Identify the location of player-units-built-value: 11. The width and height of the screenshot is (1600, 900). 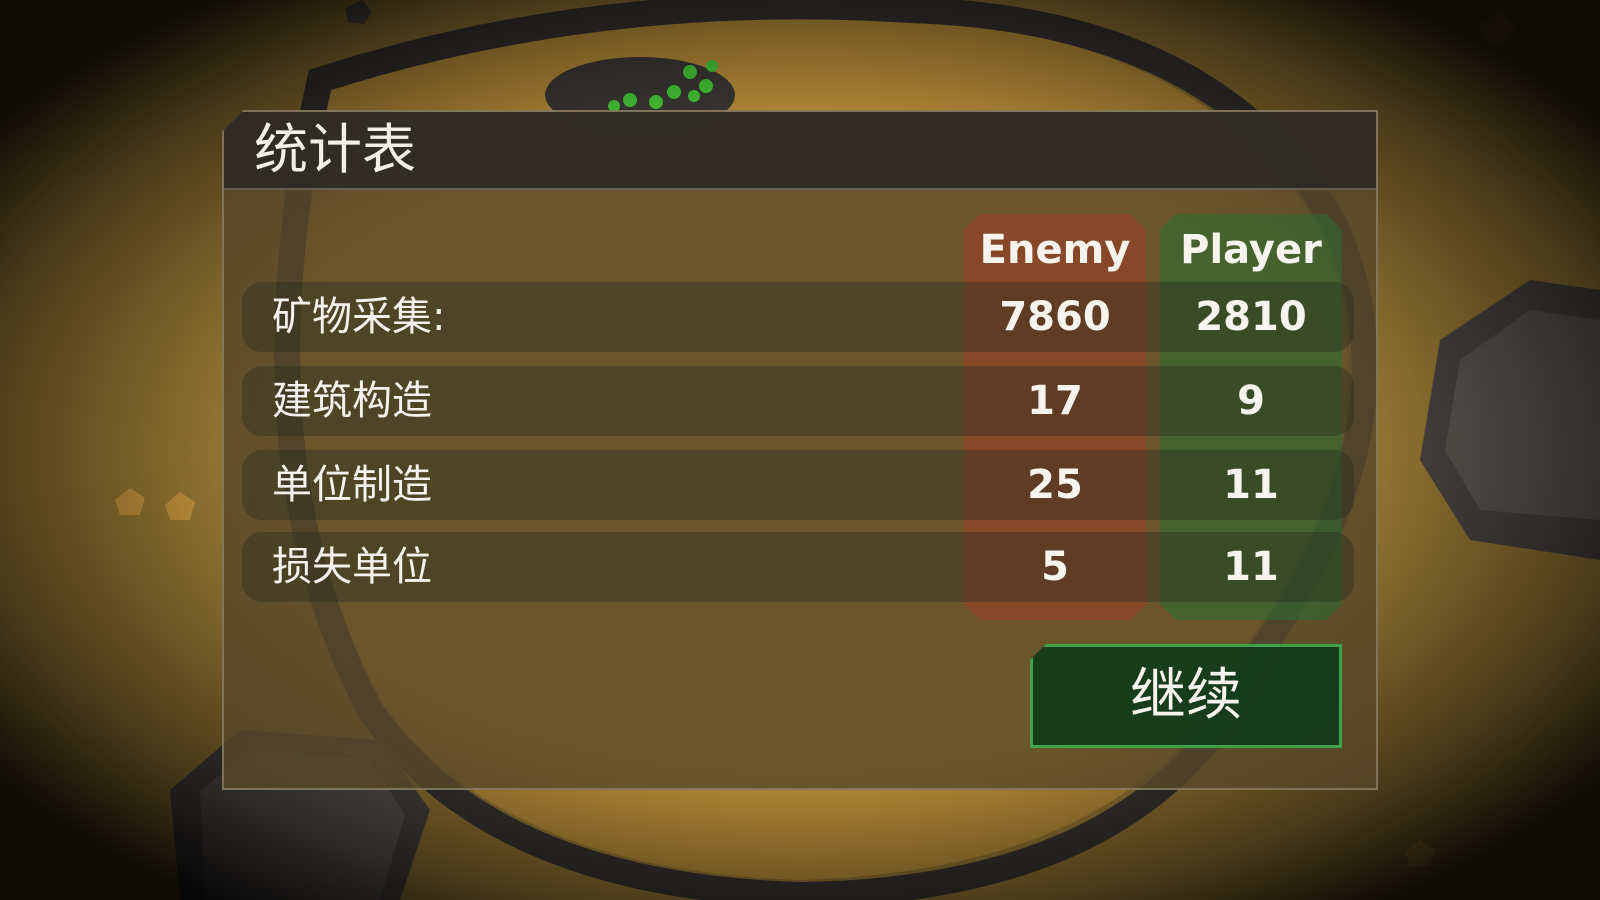
(1251, 485).